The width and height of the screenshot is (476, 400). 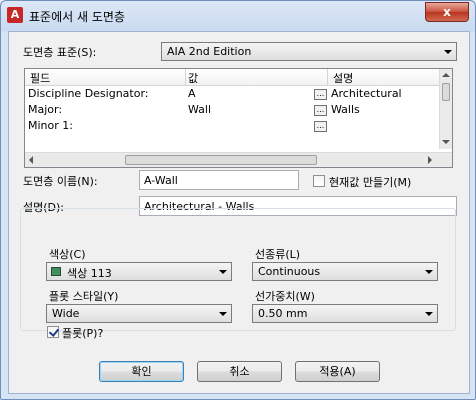 What do you see at coordinates (141, 371) in the screenshot?
I see `ok-button: 확인` at bounding box center [141, 371].